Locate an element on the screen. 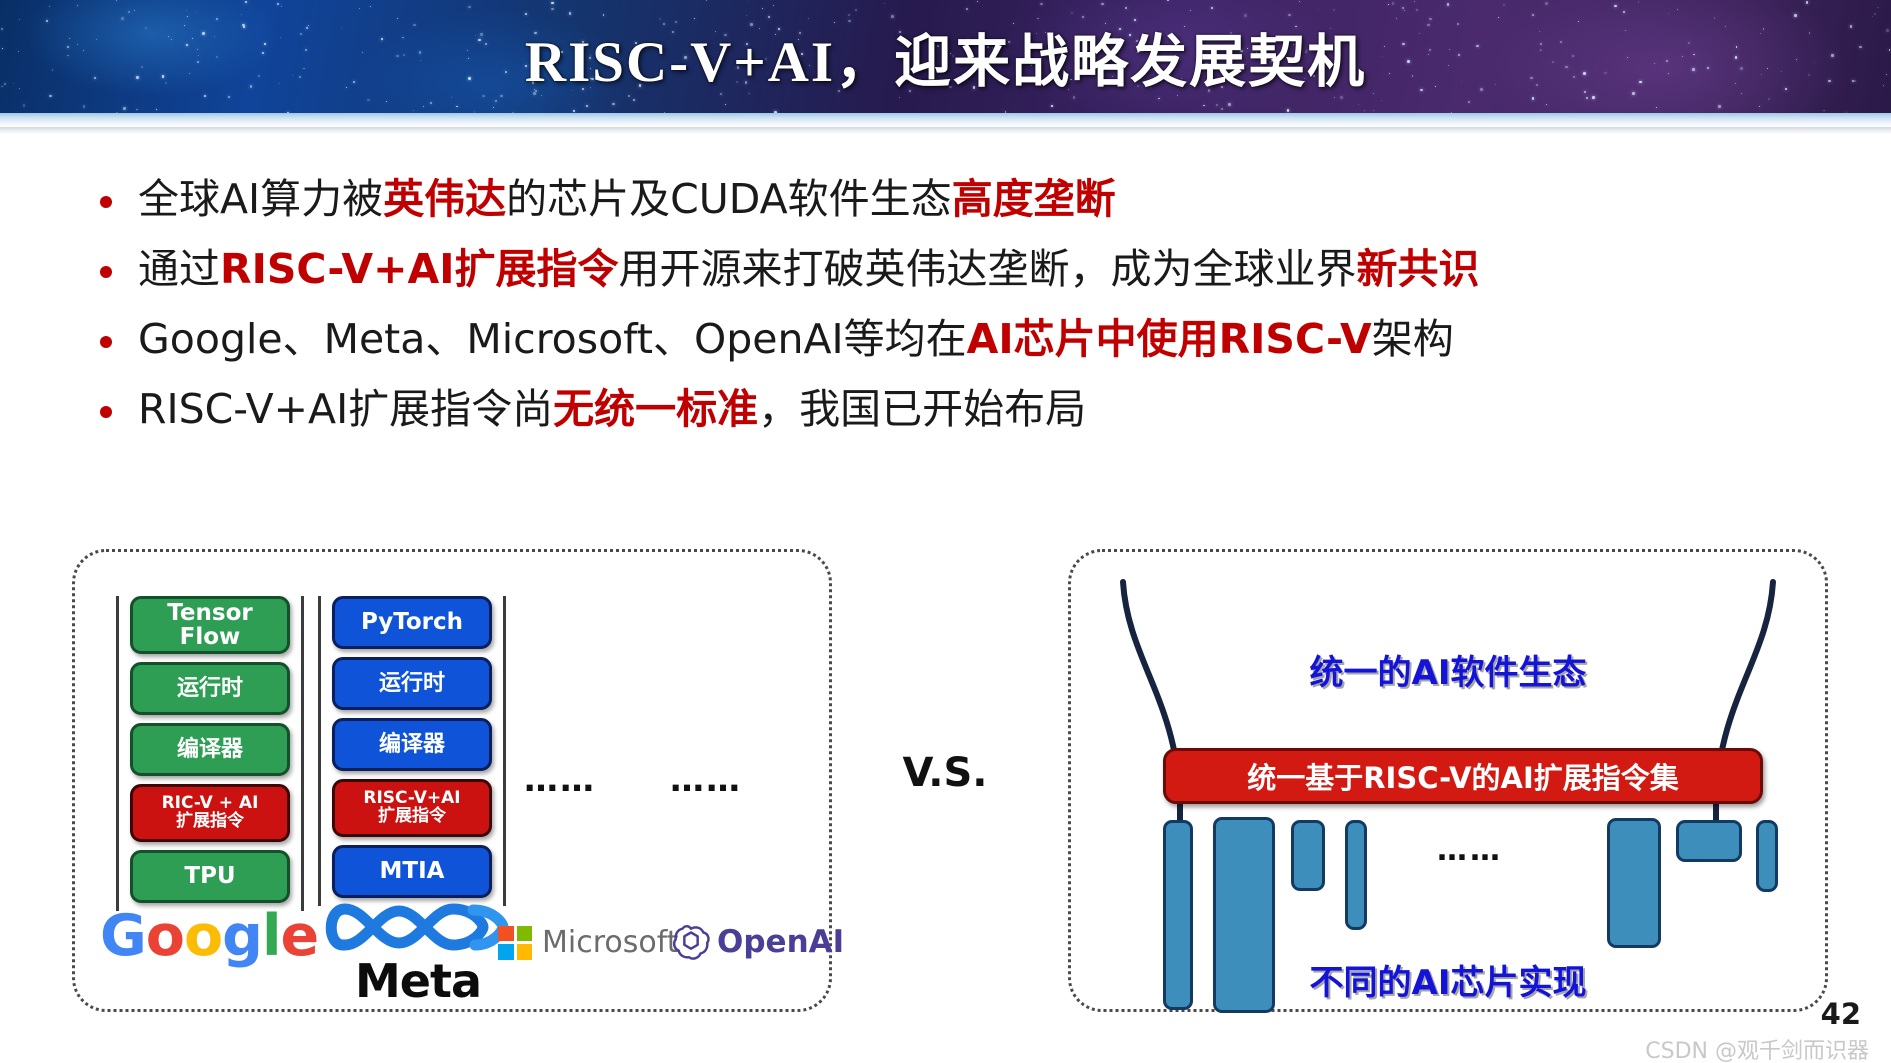  meta-stack-cell-2: 编译器 is located at coordinates (412, 744).